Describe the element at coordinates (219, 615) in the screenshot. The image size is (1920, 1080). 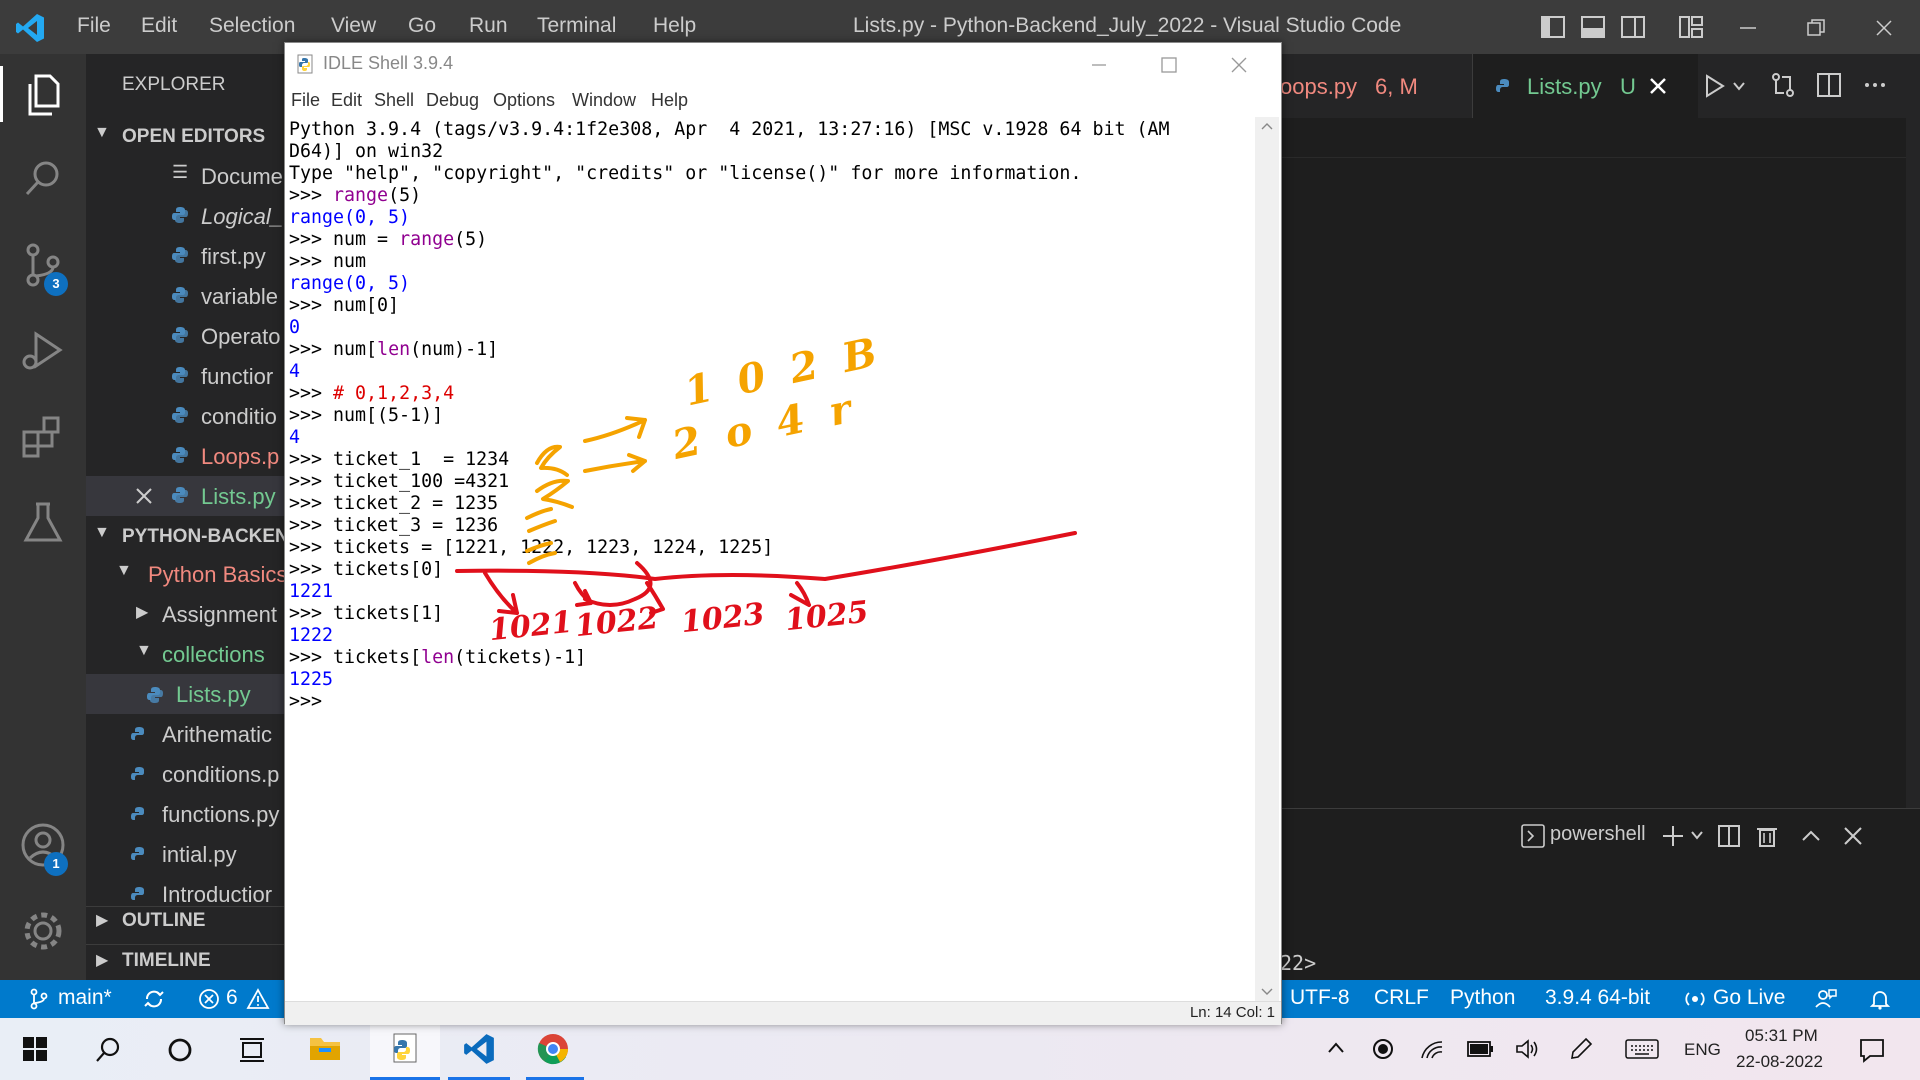
I see `tree-folder: Assignment` at that location.